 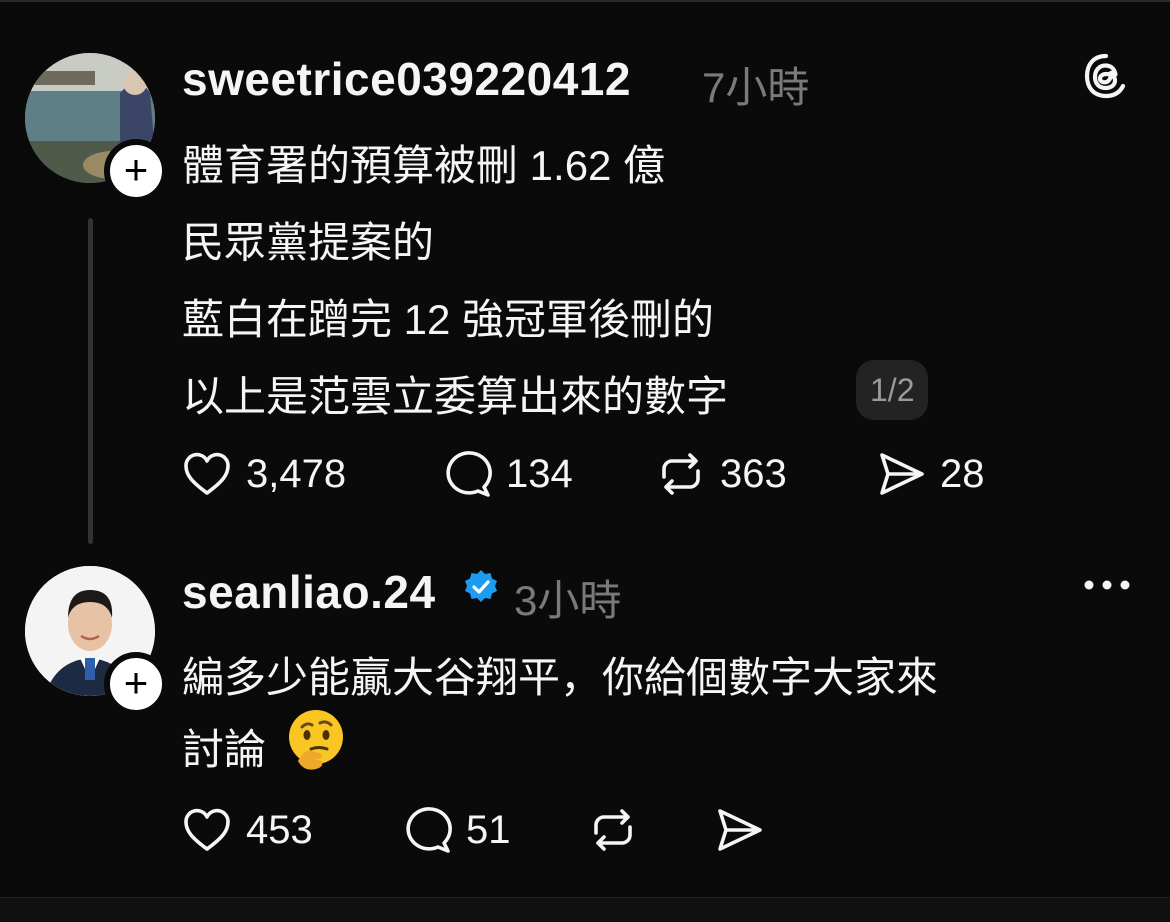 I want to click on like-count: 3,478, so click(x=296, y=473).